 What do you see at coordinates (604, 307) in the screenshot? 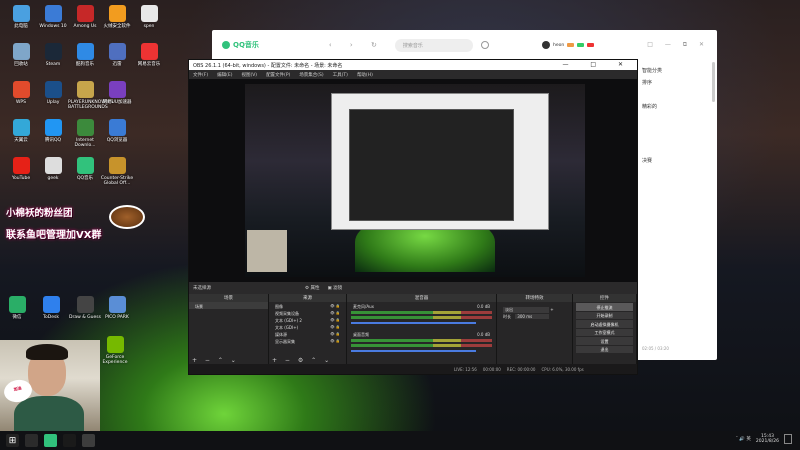
I see `control-button: 停止推流` at bounding box center [604, 307].